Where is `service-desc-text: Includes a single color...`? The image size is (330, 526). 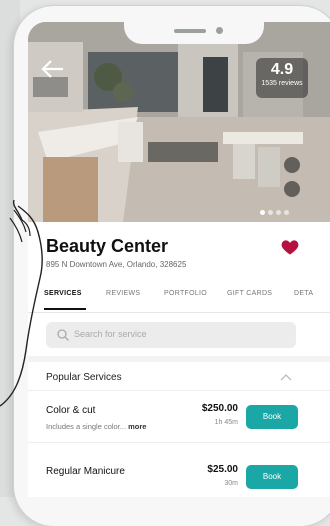 service-desc-text: Includes a single color... is located at coordinates (86, 426).